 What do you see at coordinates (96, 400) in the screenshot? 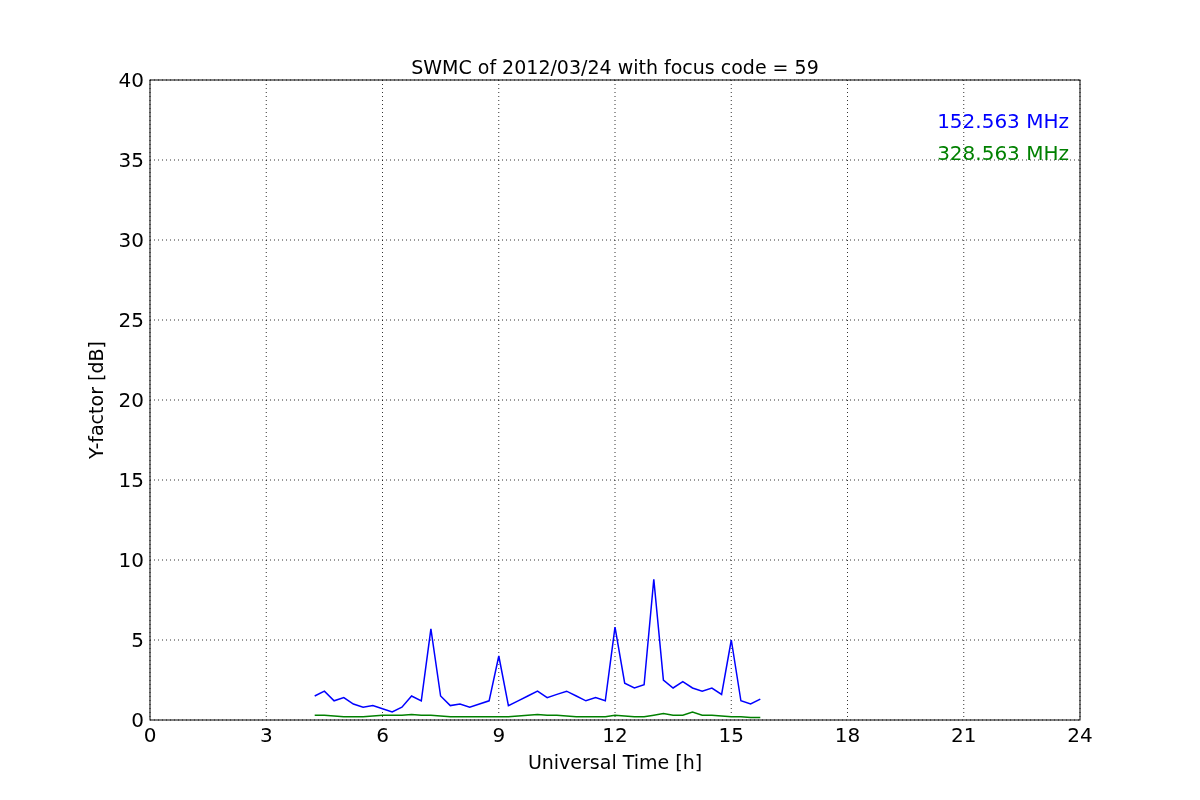
I see `axis-label: Y-factor [dB]` at bounding box center [96, 400].